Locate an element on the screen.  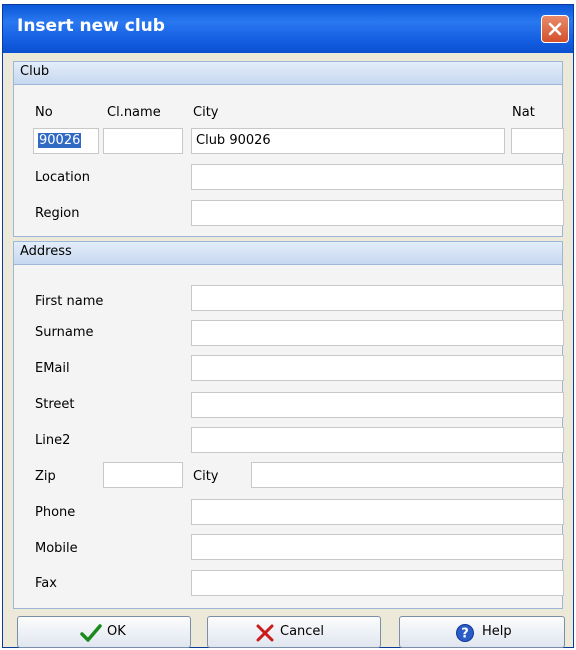
nat-field is located at coordinates (537, 141).